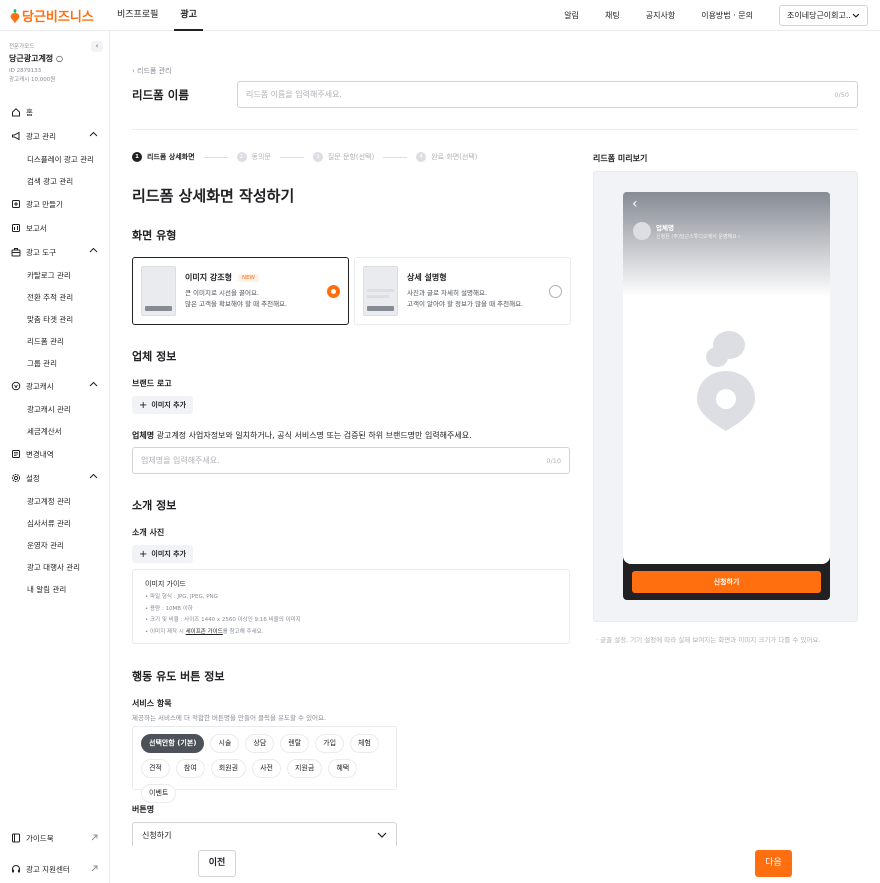  I want to click on sidebar-item-21: 내 알림 관리, so click(55, 589).